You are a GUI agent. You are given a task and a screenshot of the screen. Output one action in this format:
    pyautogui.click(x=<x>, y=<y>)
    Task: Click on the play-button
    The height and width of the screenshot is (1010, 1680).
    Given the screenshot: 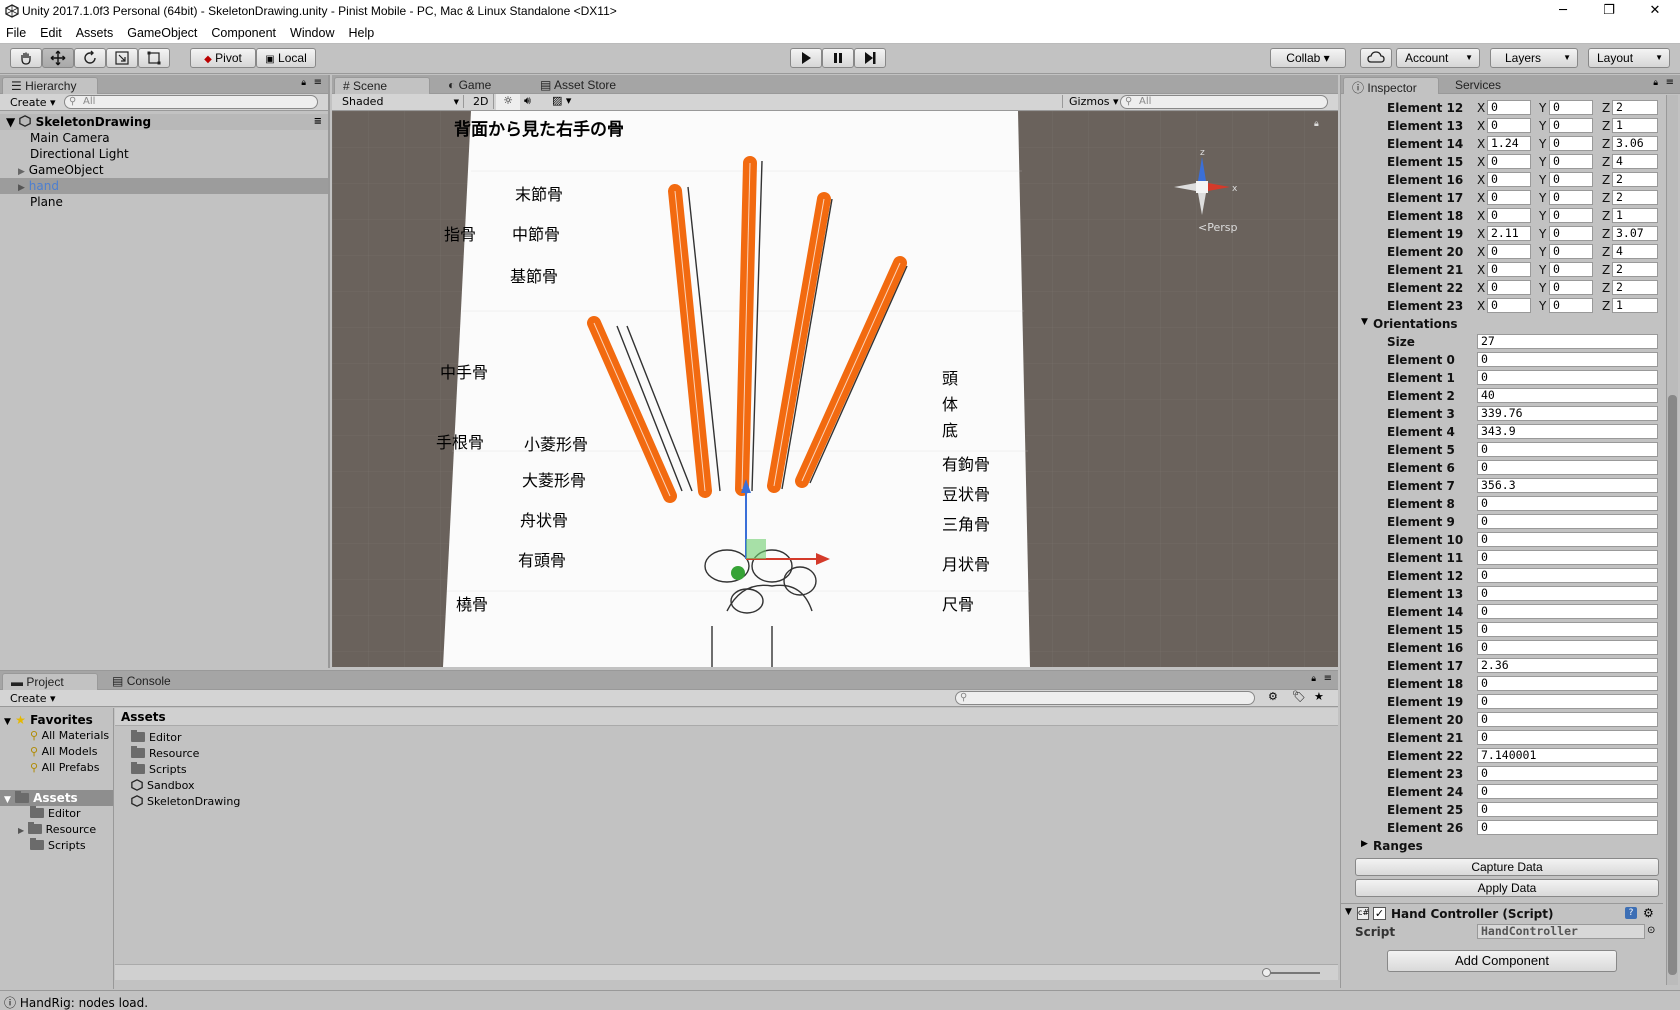 What is the action you would take?
    pyautogui.click(x=806, y=58)
    